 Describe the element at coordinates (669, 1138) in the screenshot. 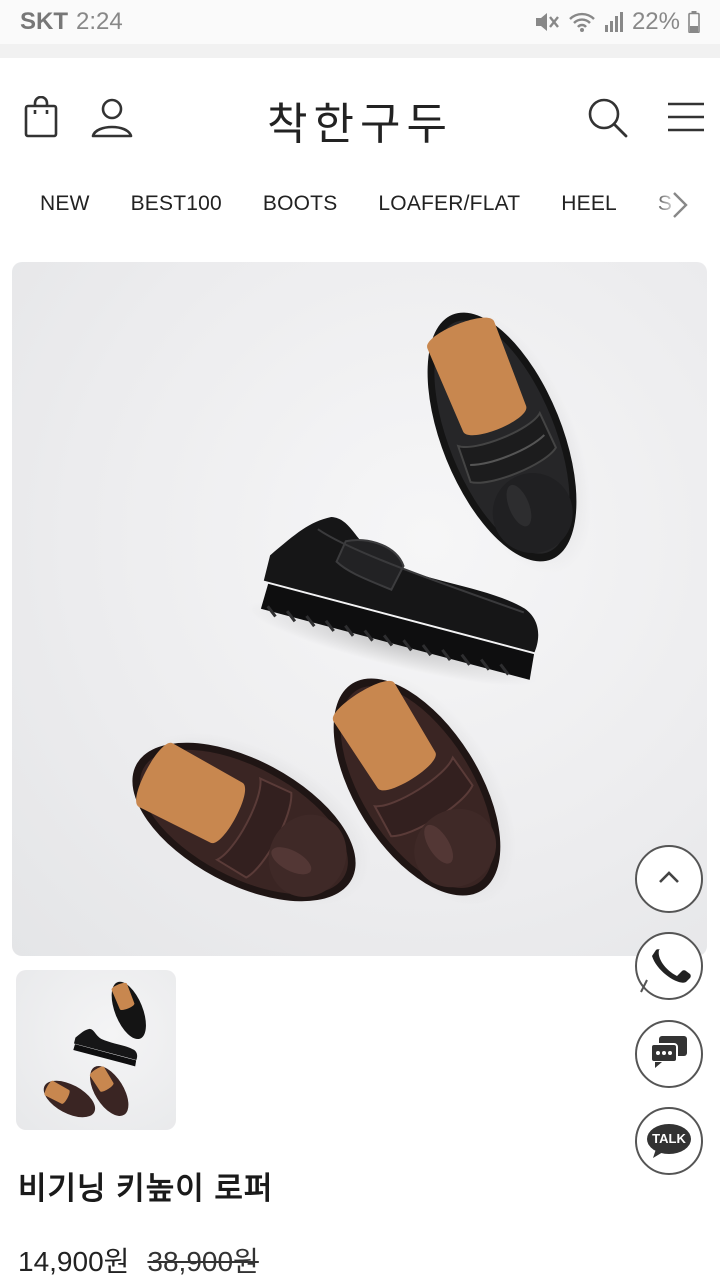

I see `talk-label: TALK` at that location.